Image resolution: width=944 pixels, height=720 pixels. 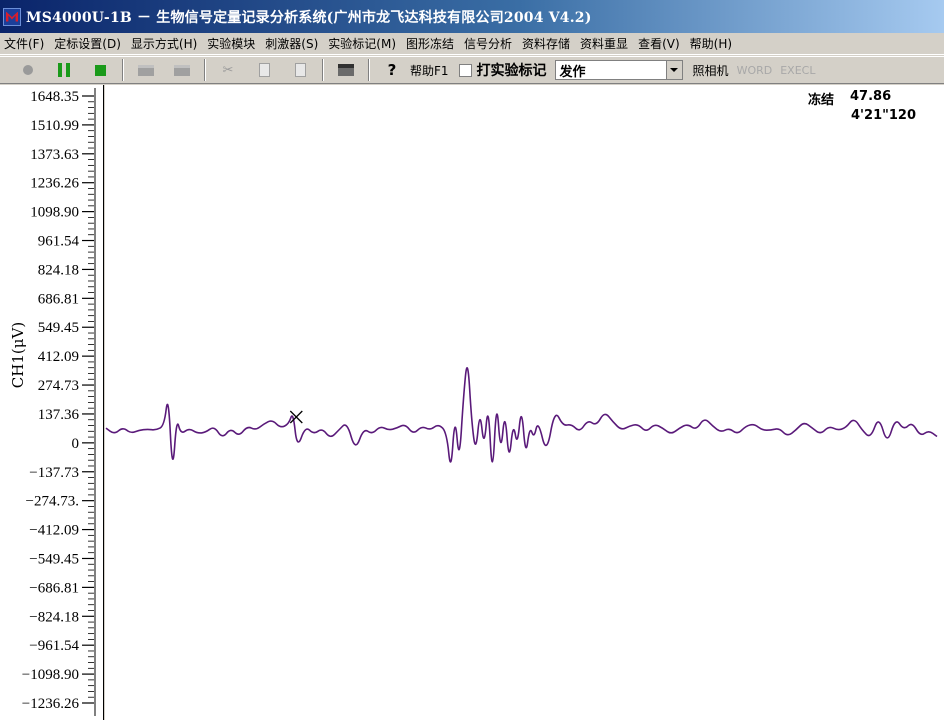 What do you see at coordinates (54, 617) in the screenshot?
I see `y-axis-tick-label: −824.18` at bounding box center [54, 617].